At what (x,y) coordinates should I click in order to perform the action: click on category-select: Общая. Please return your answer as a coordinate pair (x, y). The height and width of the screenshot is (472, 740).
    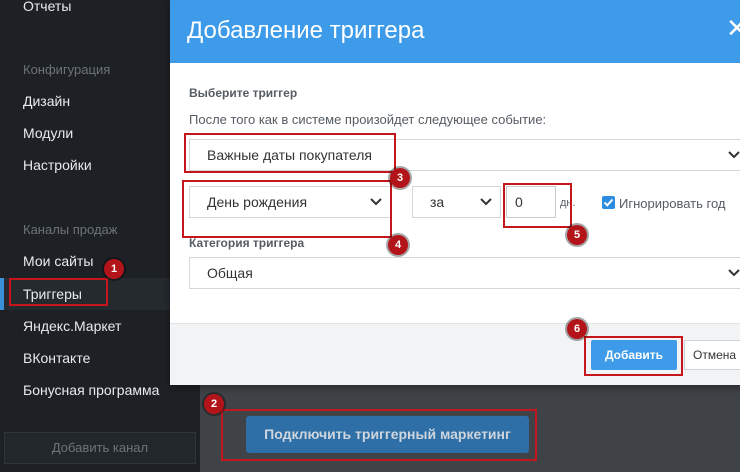
    Looking at the image, I should click on (464, 273).